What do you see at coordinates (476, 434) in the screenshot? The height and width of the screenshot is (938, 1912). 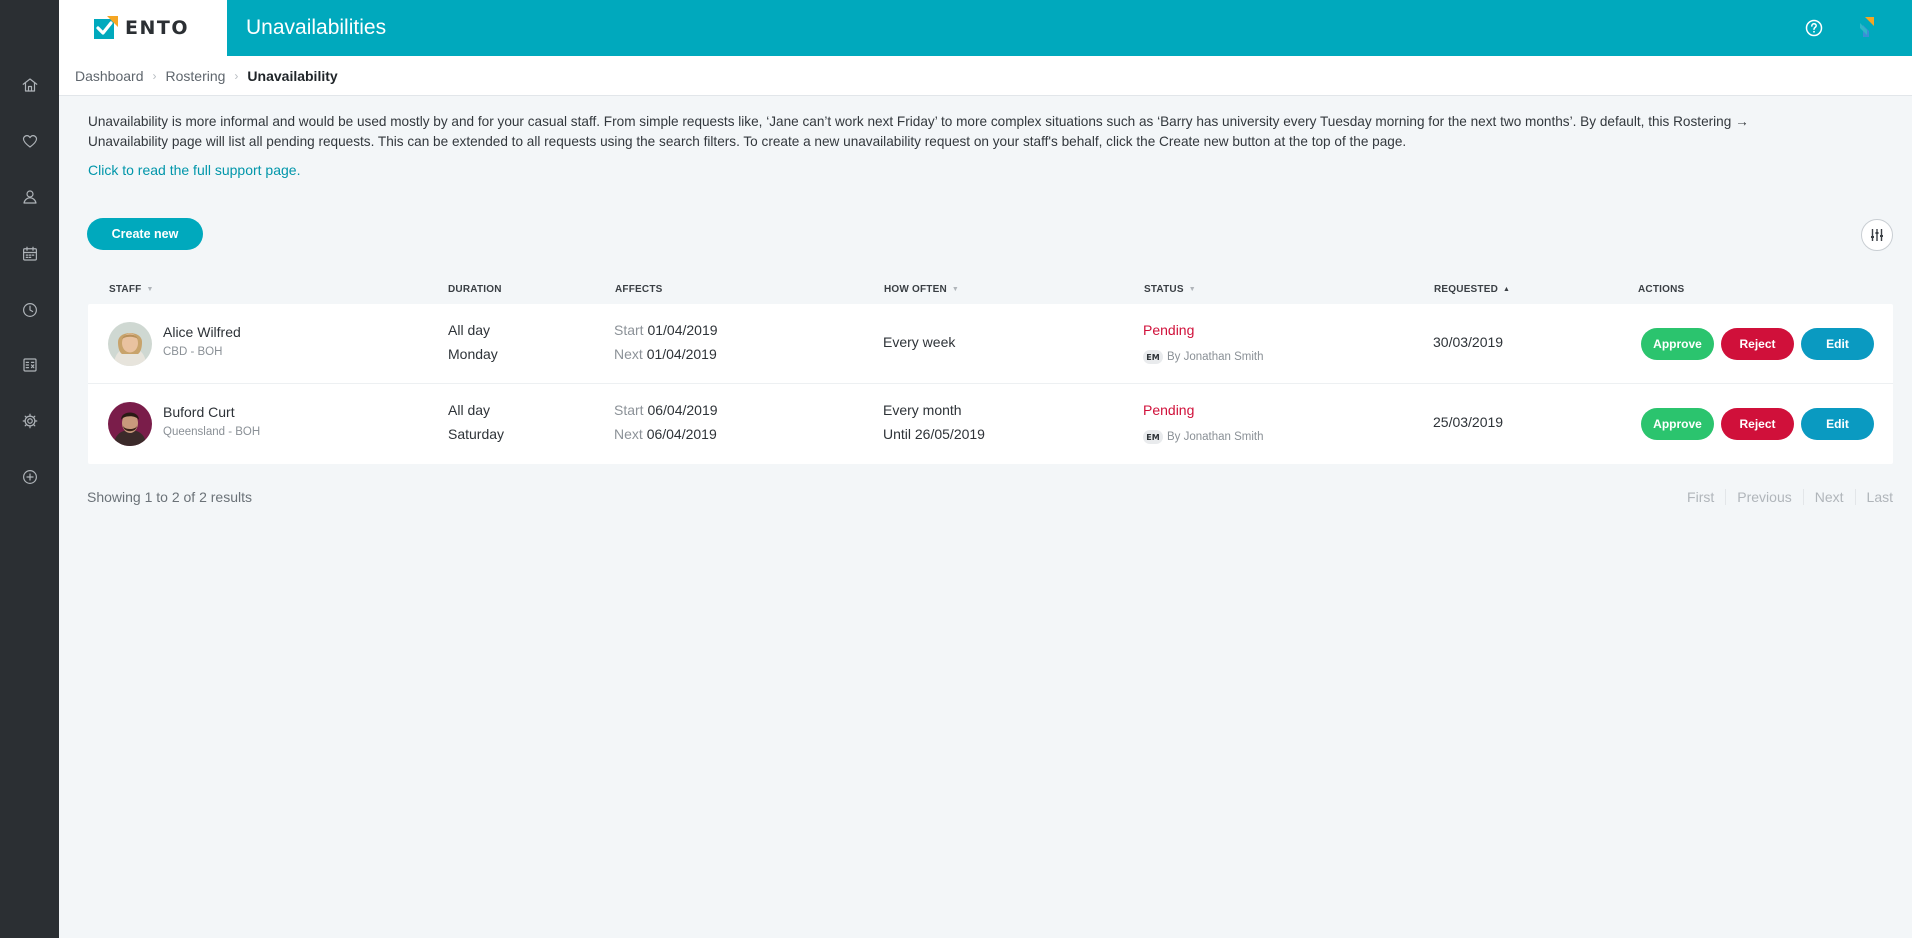 I see `duration-day: Saturday` at bounding box center [476, 434].